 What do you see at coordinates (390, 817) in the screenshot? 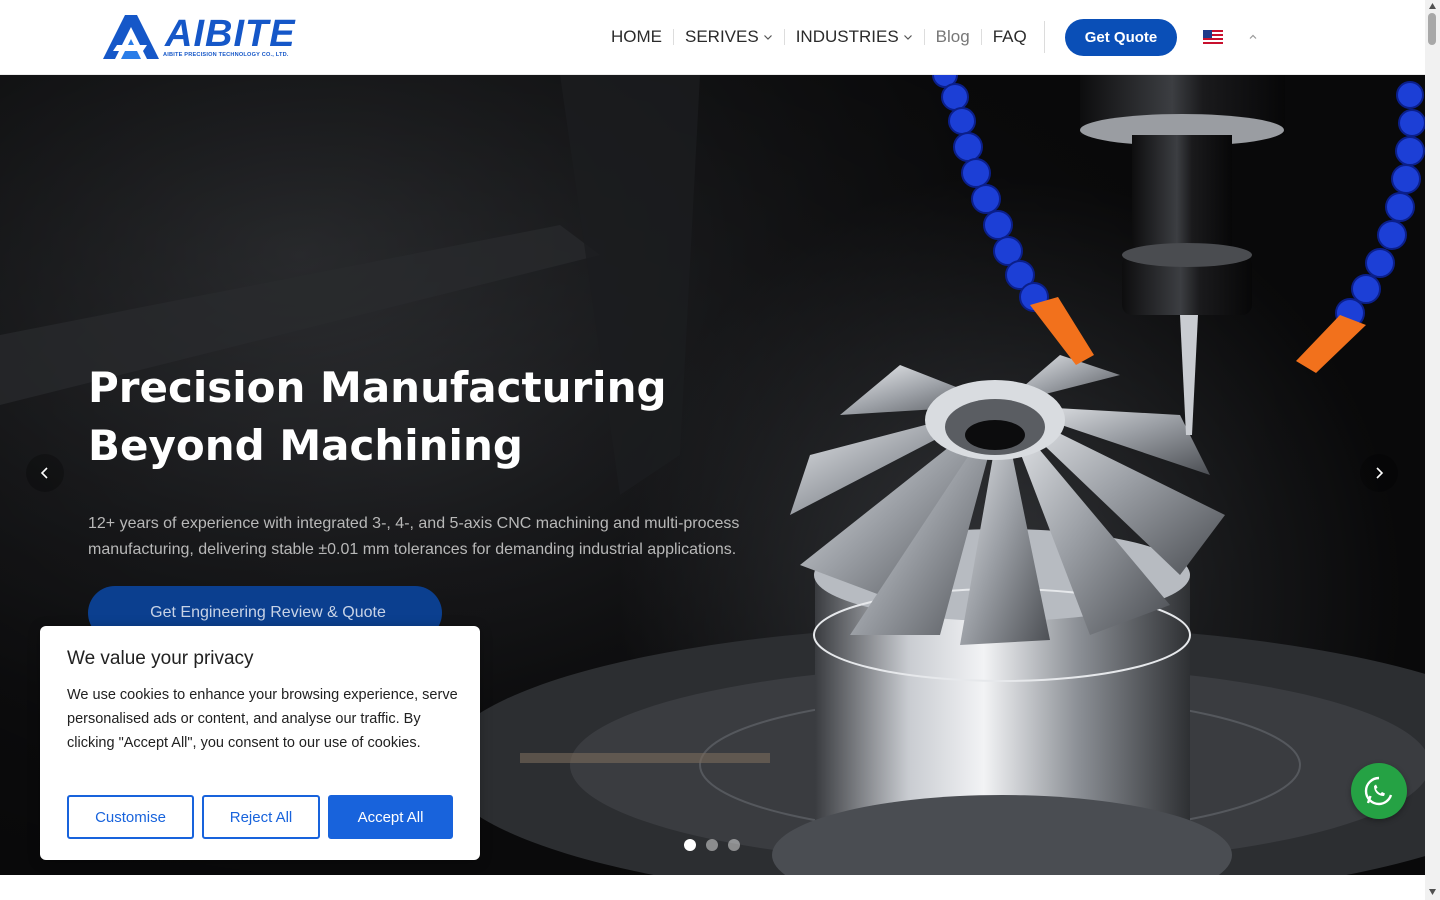
I see `accept-all-button: Accept All` at bounding box center [390, 817].